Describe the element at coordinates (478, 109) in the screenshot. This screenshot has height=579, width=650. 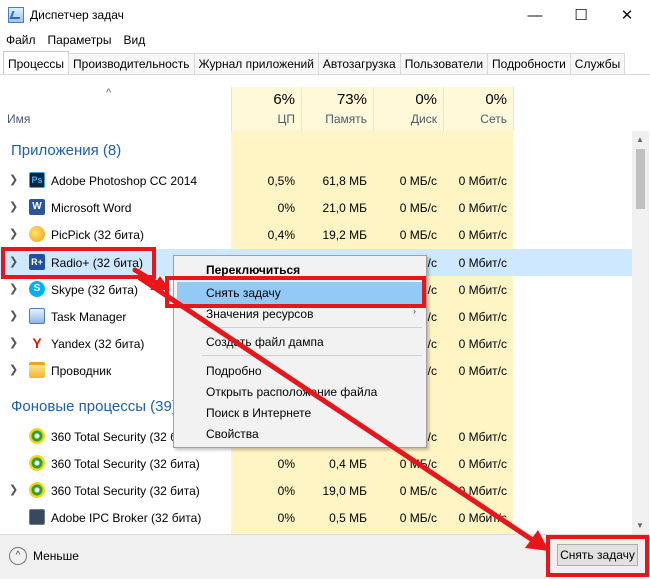
I see `header-network: 0% Сеть` at that location.